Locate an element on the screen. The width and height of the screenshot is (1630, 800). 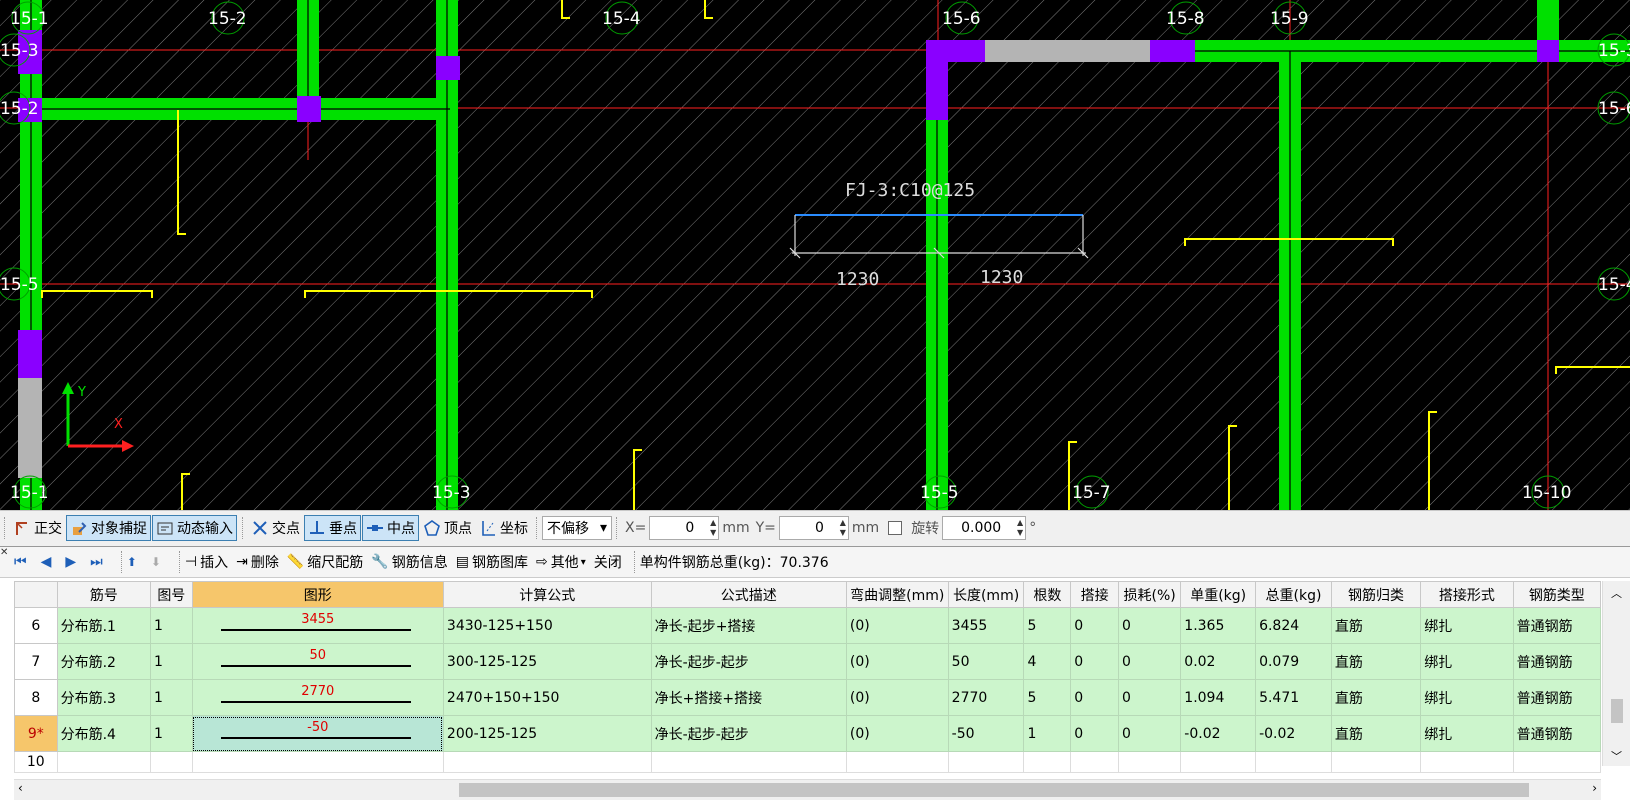
scale-rebar-button: 📏 缩尺配筋 is located at coordinates (325, 562).